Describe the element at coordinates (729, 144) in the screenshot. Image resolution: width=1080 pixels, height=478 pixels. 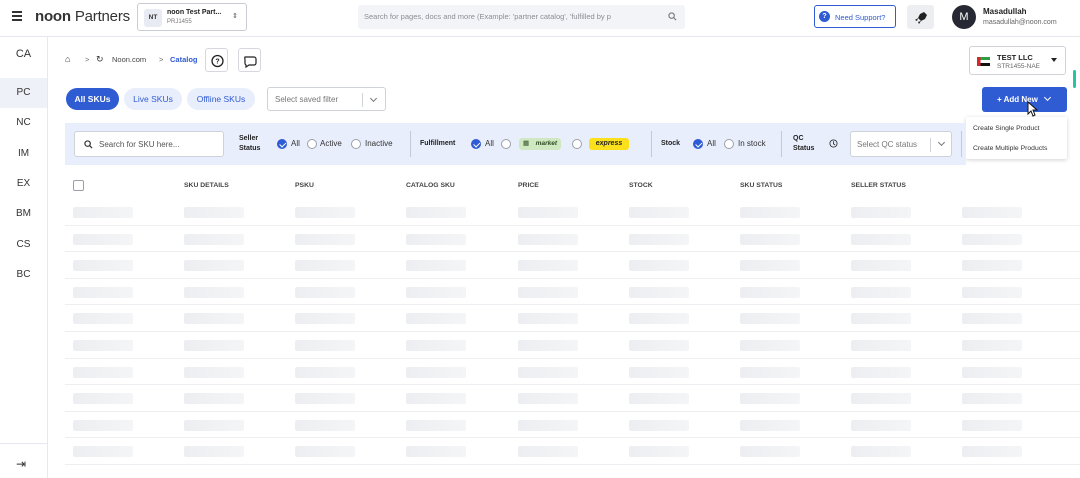
I see `stock-in-stock-radio` at that location.